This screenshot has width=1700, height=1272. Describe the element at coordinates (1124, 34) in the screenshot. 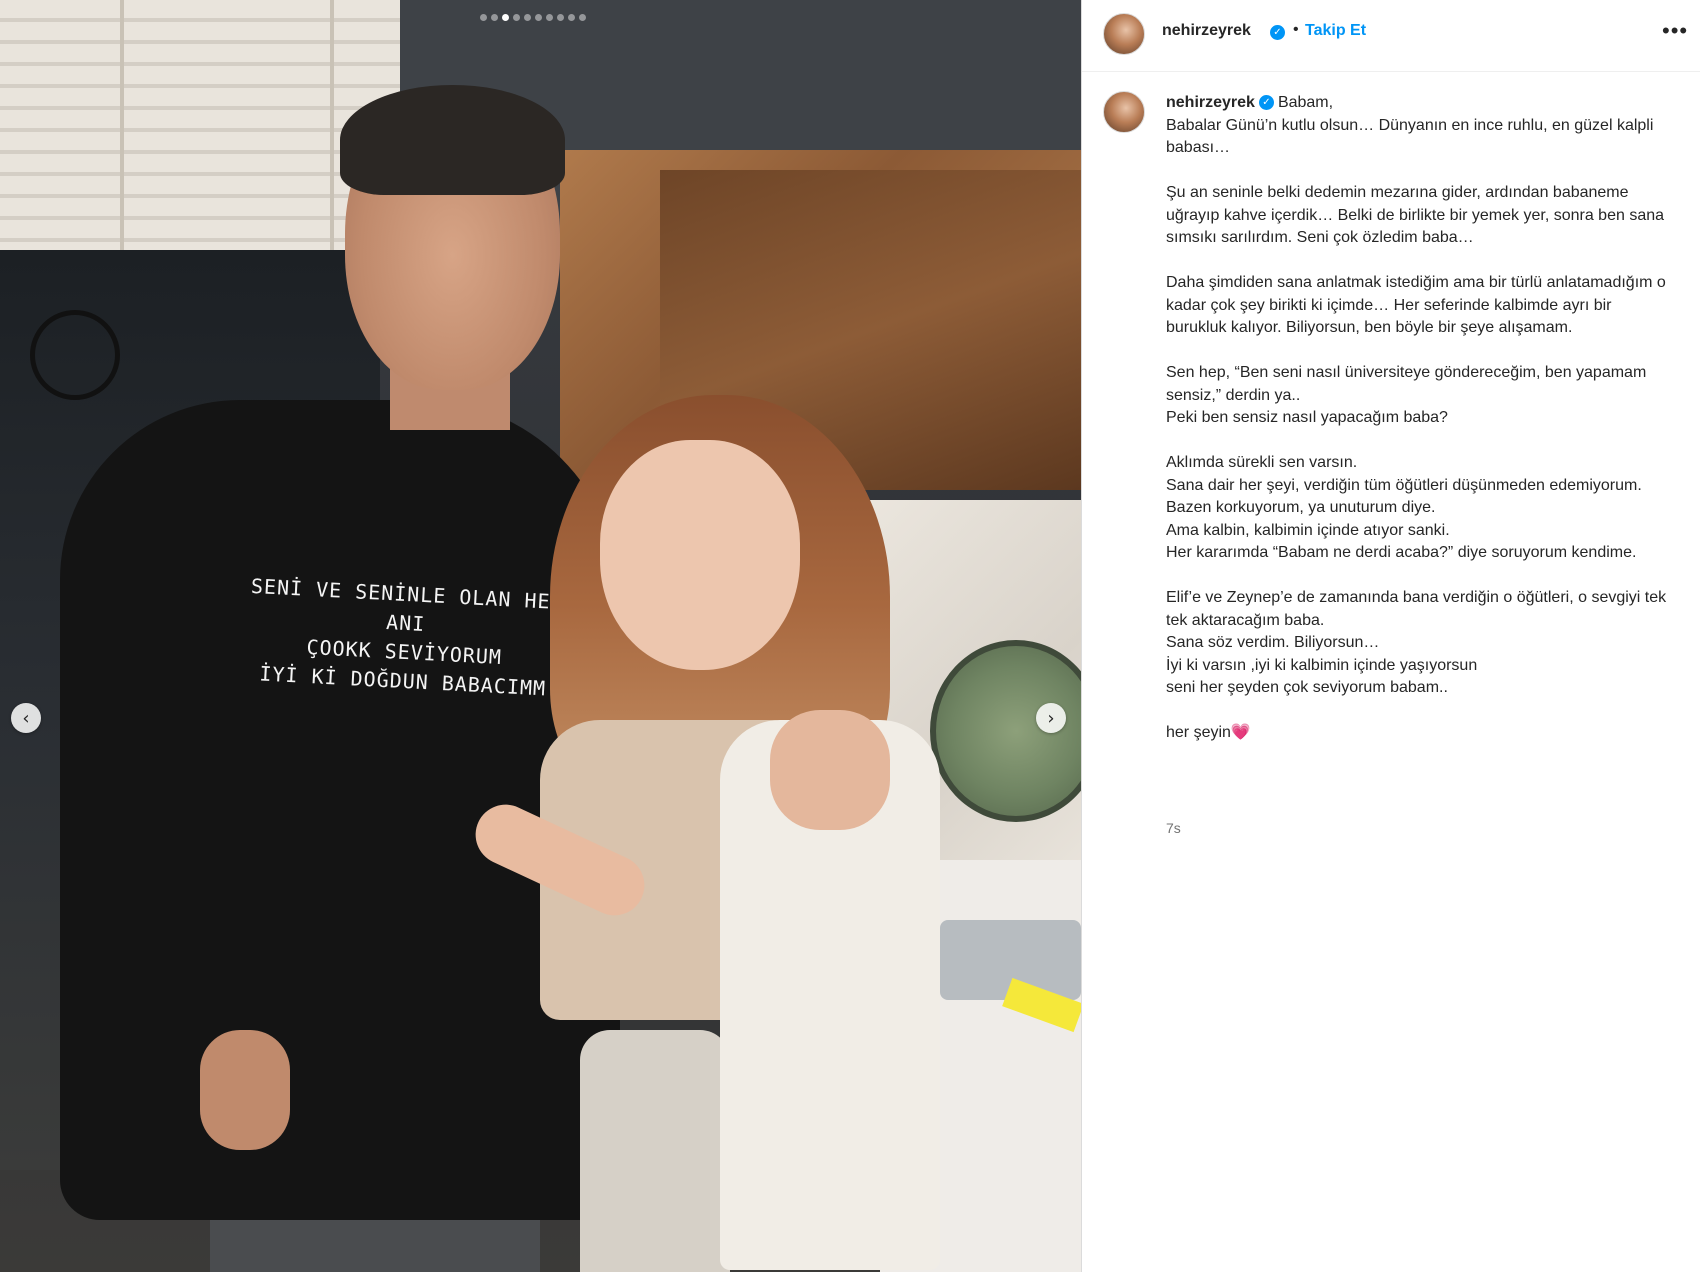

I see `avatar` at that location.